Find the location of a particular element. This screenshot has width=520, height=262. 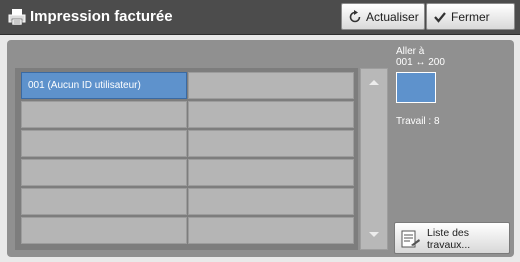

checkmark-icon is located at coordinates (440, 17).